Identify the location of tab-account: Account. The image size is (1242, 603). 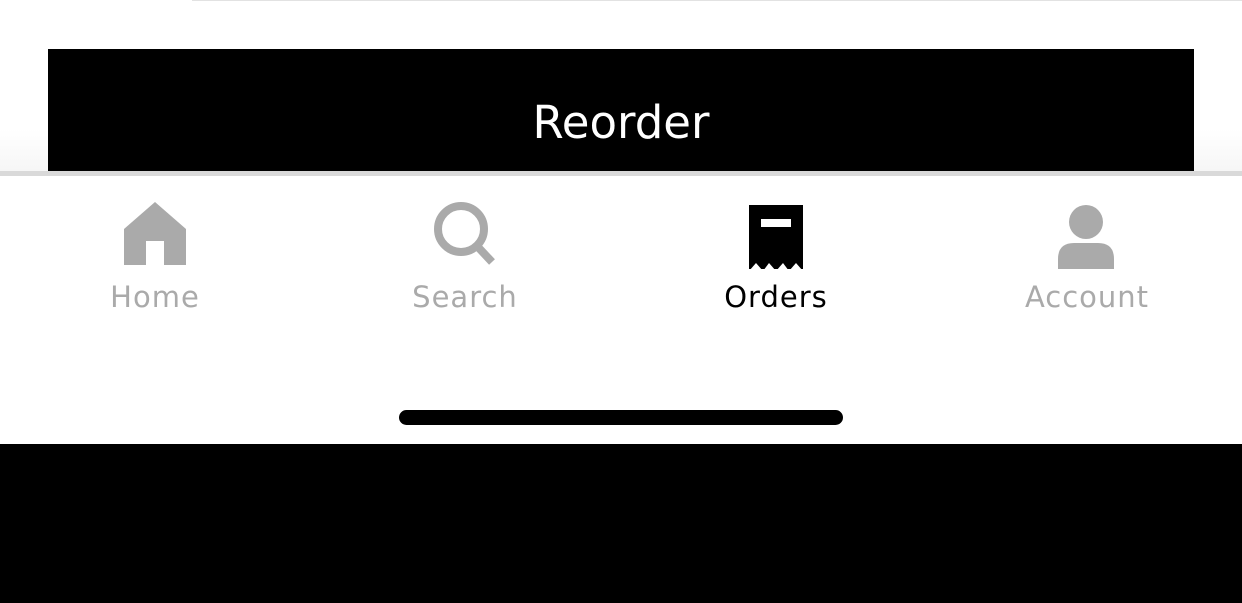
(1087, 256).